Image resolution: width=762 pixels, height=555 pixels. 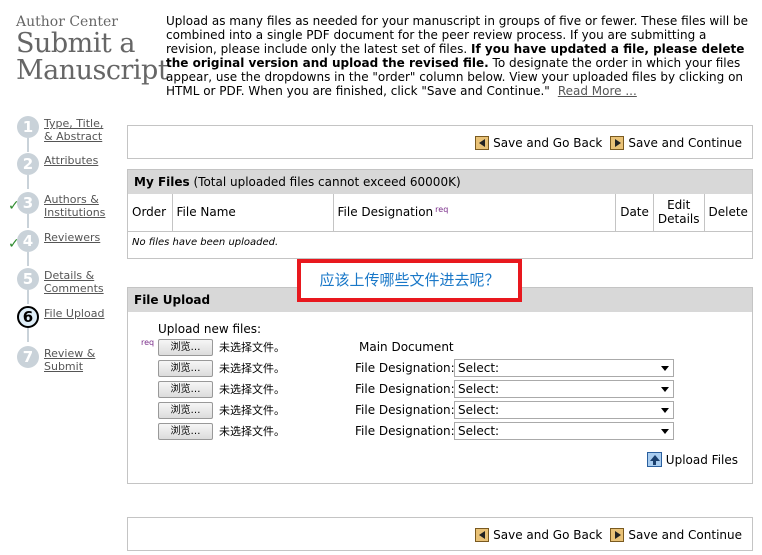 I want to click on step-number-3-icon: 3, so click(x=28, y=203).